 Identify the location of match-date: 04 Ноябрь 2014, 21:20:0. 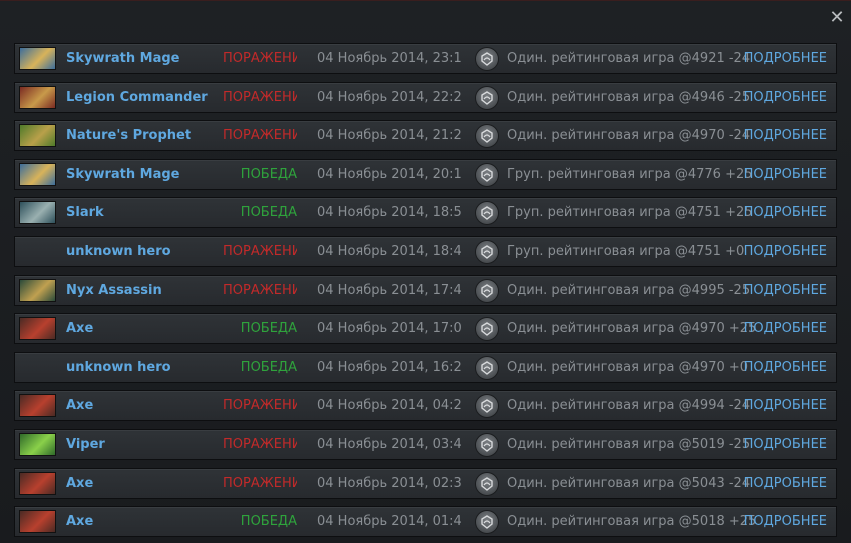
(389, 136).